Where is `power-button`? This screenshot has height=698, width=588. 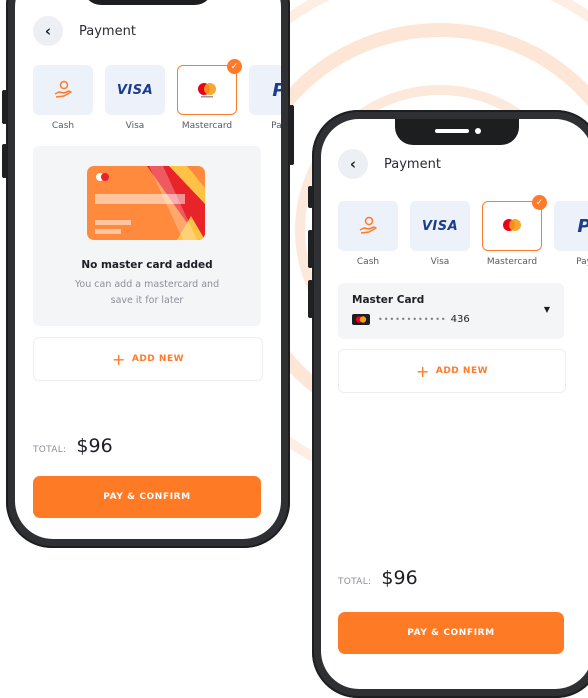
power-button is located at coordinates (291, 135).